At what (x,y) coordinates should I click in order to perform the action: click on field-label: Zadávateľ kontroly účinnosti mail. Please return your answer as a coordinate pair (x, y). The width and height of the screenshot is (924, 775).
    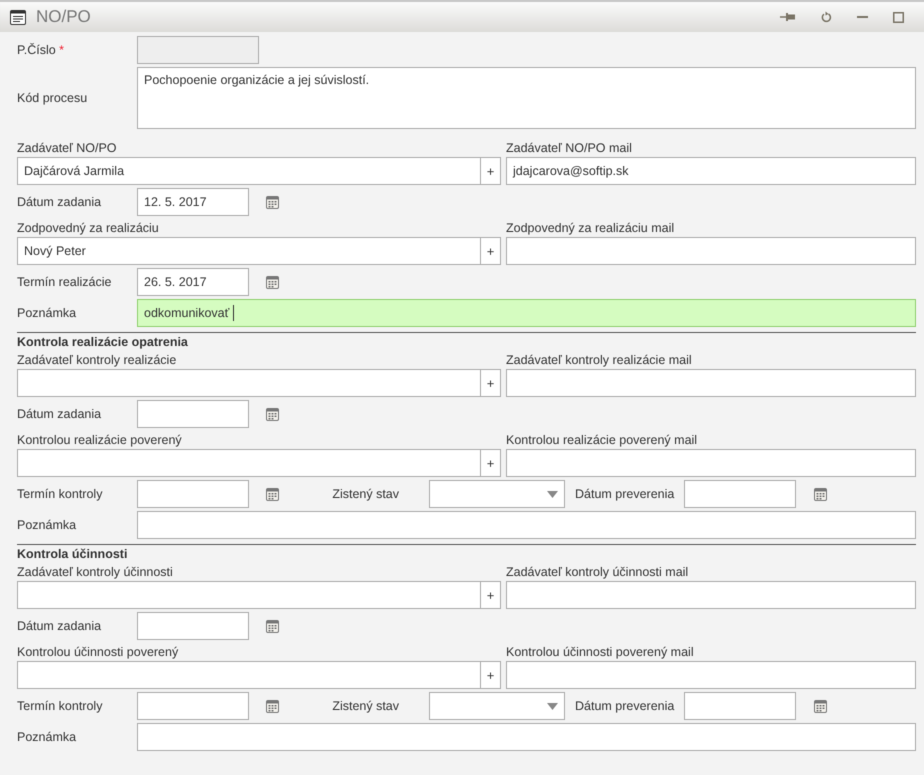
    Looking at the image, I should click on (598, 572).